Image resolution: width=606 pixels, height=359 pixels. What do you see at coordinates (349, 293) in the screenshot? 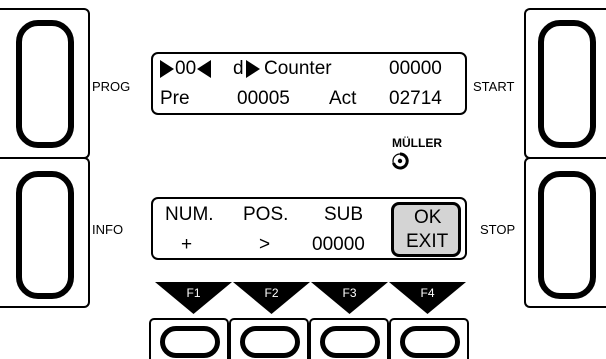
I see `f3-label: F3` at bounding box center [349, 293].